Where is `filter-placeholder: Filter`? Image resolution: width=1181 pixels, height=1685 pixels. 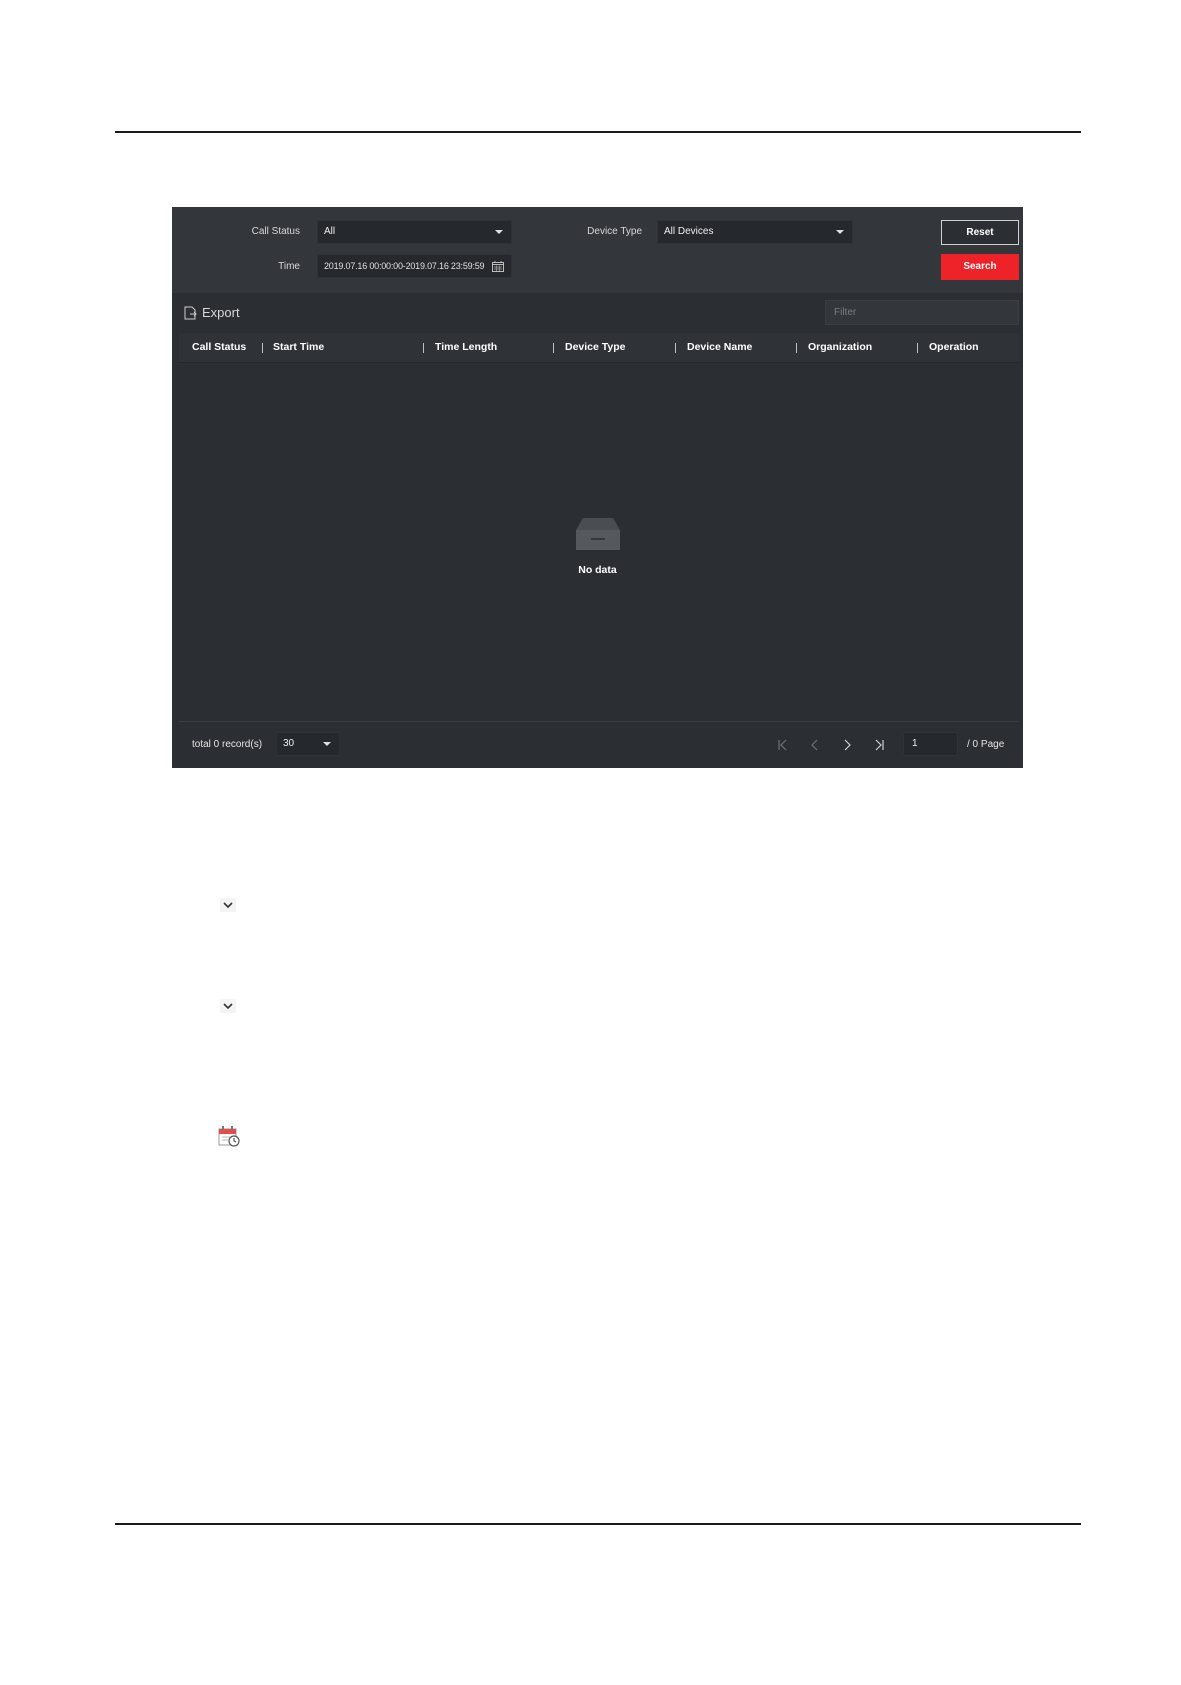
filter-placeholder: Filter is located at coordinates (845, 312).